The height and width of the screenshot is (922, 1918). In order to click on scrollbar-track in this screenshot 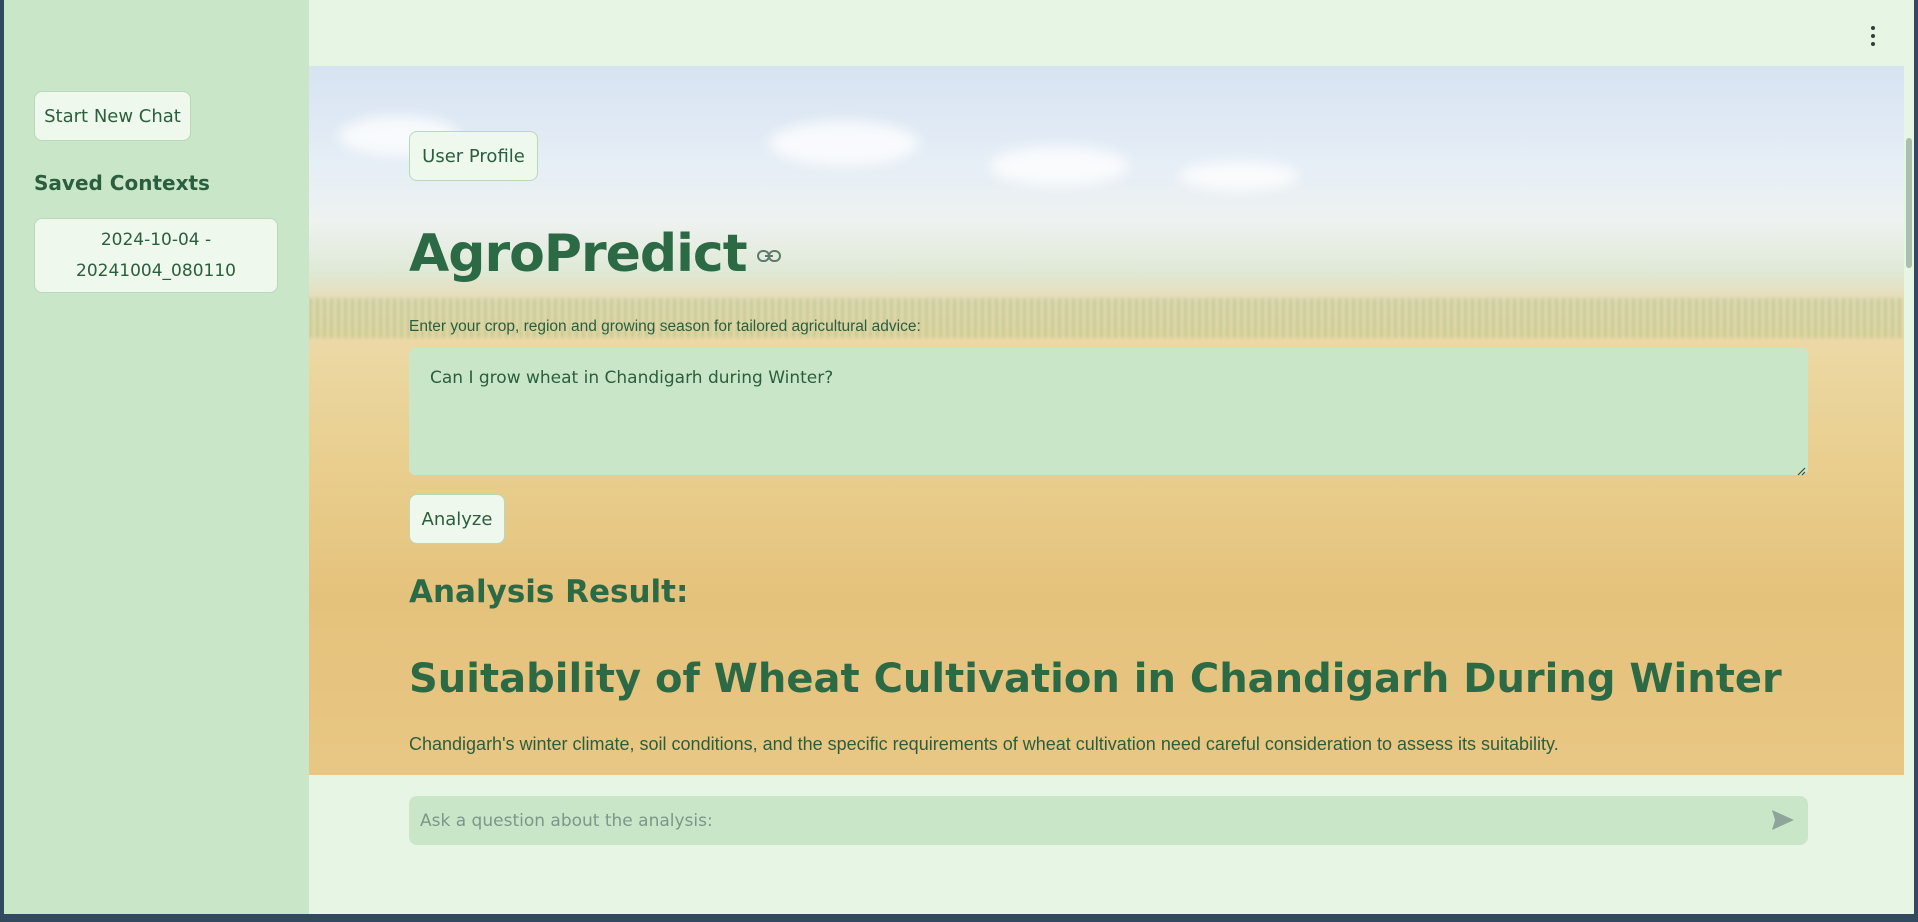, I will do `click(1909, 420)`.